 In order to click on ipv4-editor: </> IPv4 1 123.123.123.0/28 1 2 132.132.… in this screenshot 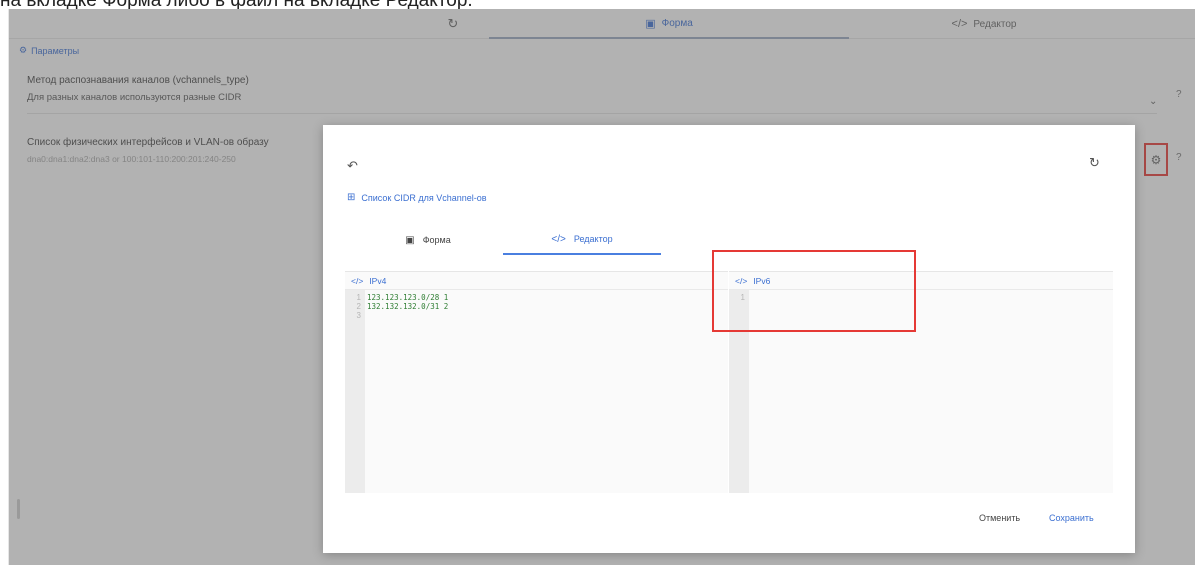, I will do `click(536, 382)`.